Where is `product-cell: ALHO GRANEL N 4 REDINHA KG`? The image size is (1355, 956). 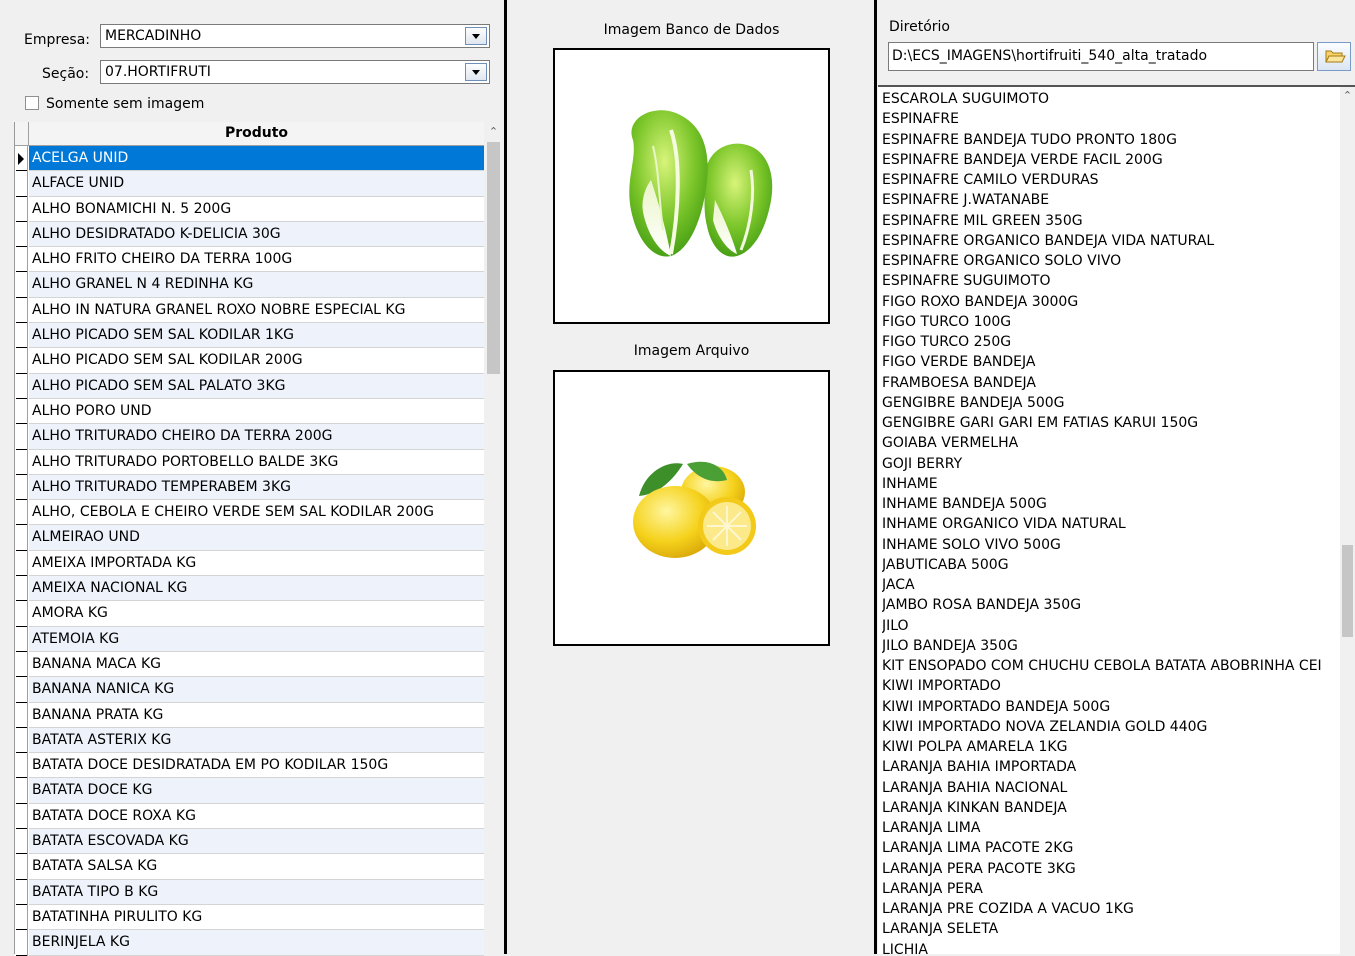 product-cell: ALHO GRANEL N 4 REDINHA KG is located at coordinates (256, 285).